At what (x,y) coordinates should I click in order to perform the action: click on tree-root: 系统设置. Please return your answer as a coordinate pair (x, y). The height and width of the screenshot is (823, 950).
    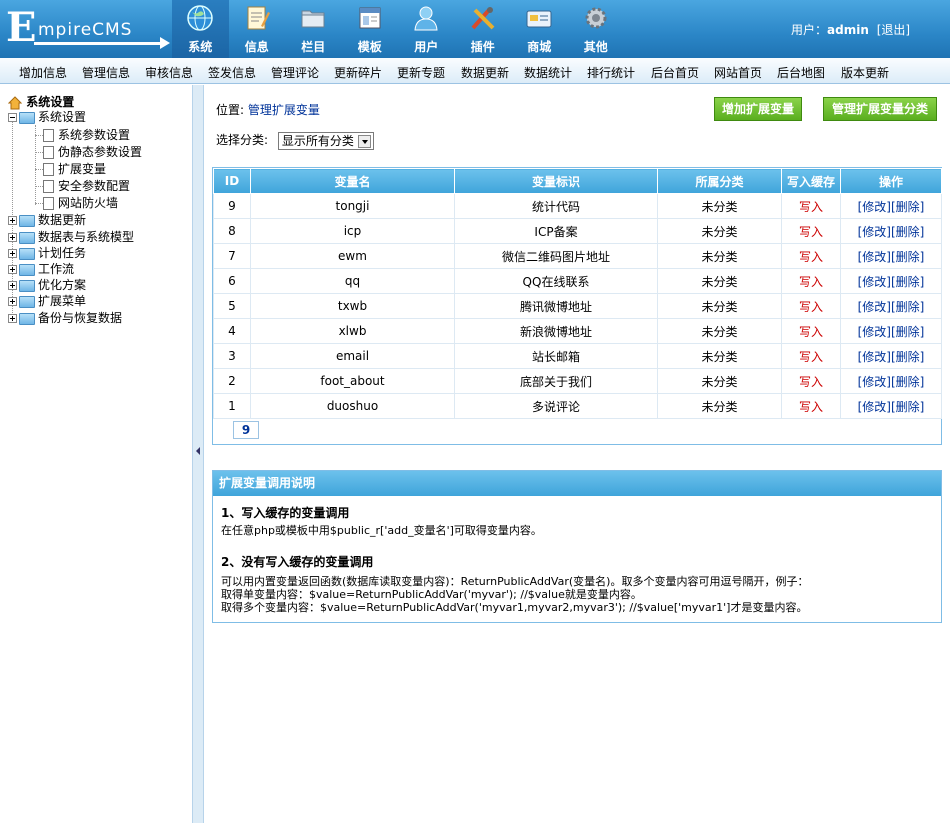
    Looking at the image, I should click on (41, 101).